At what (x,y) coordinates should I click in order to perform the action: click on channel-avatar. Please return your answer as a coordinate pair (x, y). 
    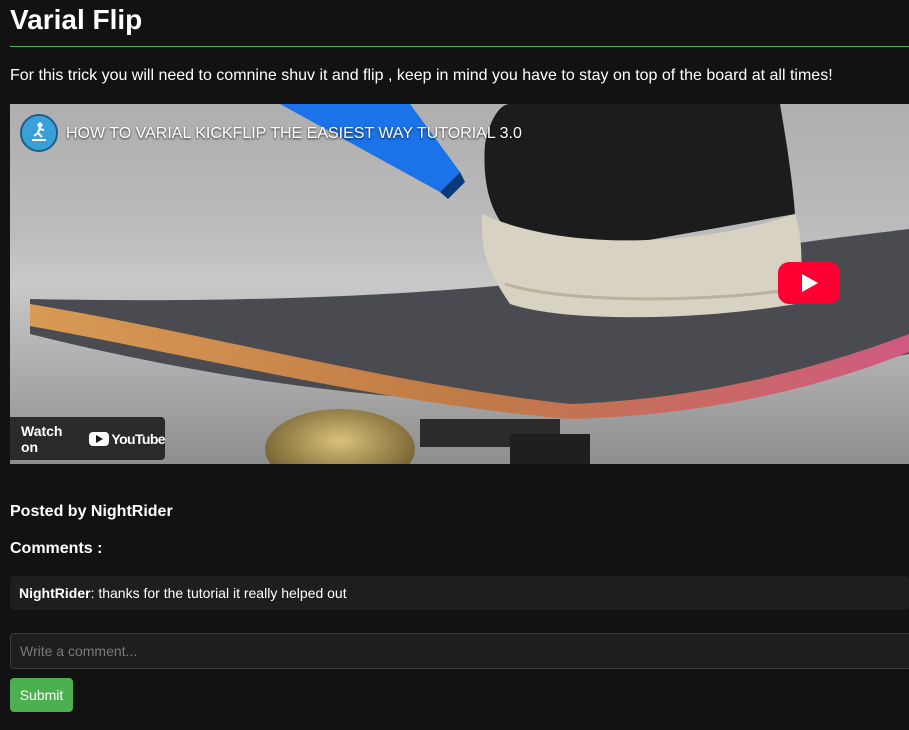
    Looking at the image, I should click on (39, 133).